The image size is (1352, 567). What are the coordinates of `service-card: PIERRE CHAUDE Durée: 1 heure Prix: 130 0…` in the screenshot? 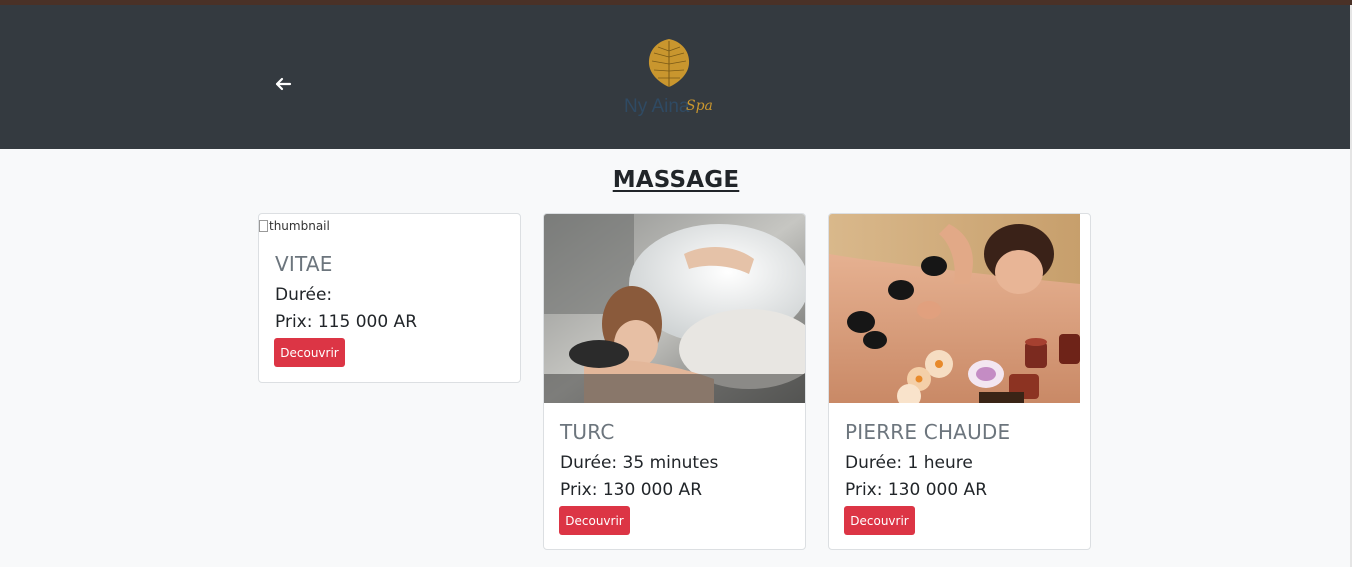 It's located at (959, 381).